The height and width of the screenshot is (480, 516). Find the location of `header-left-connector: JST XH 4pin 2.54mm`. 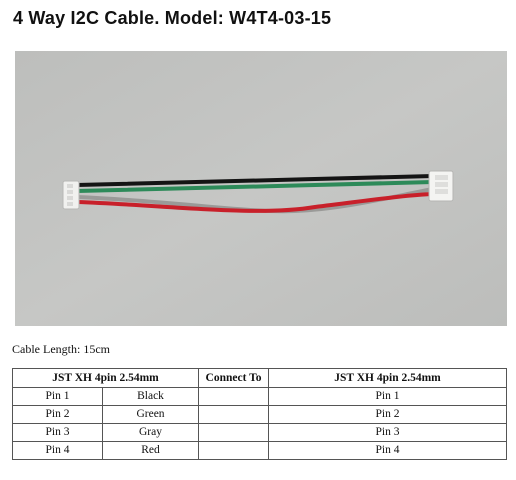

header-left-connector: JST XH 4pin 2.54mm is located at coordinates (105, 378).